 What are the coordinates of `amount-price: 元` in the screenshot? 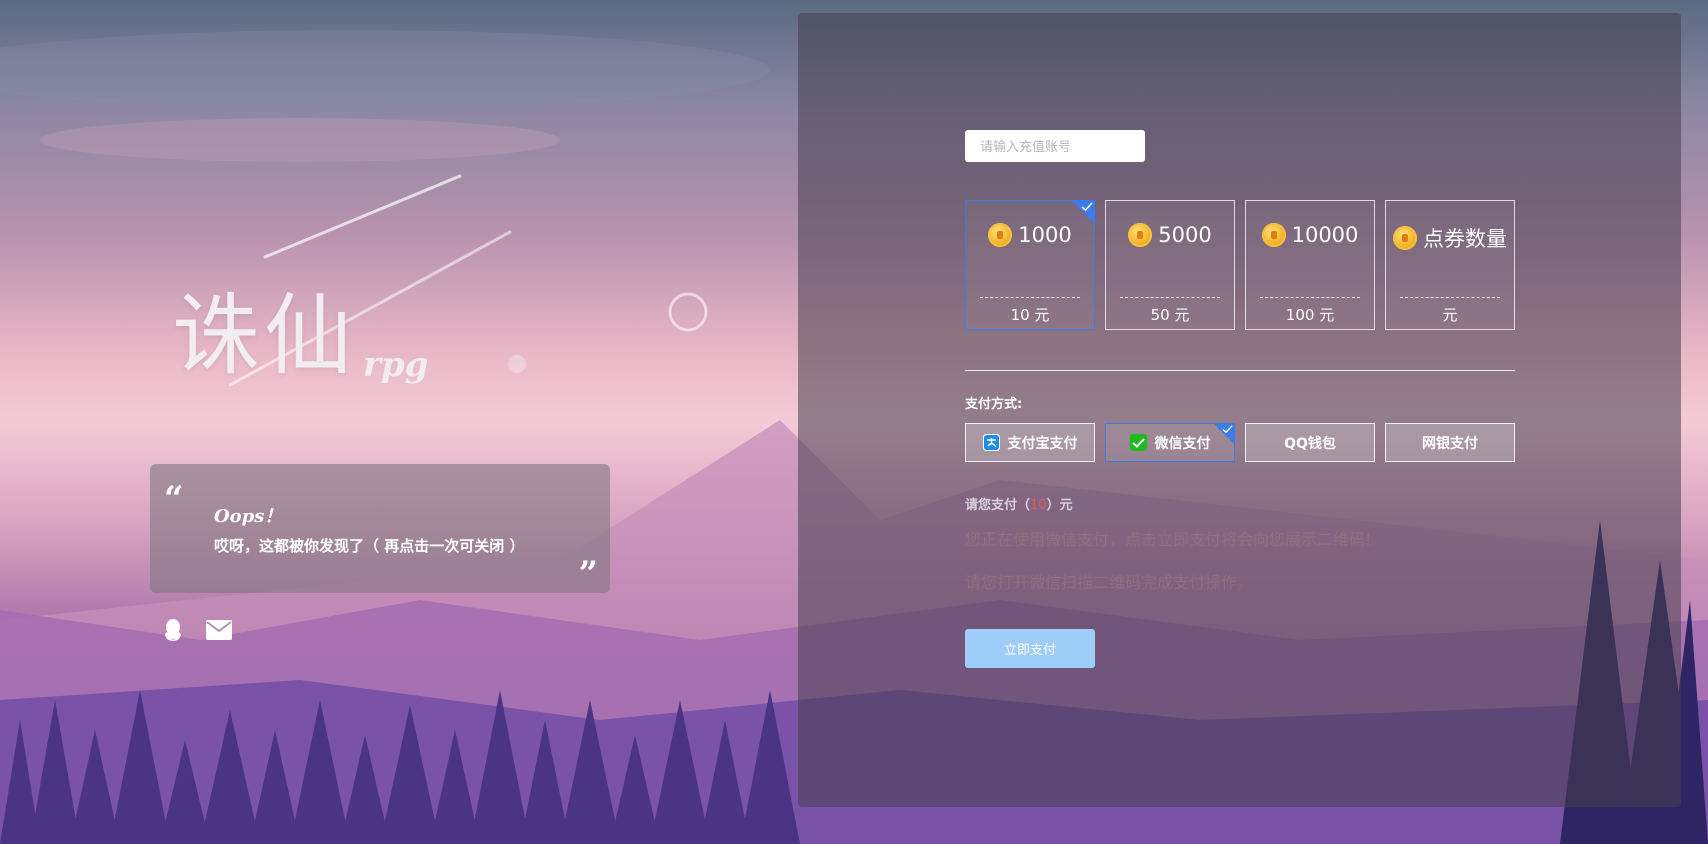 It's located at (1450, 315).